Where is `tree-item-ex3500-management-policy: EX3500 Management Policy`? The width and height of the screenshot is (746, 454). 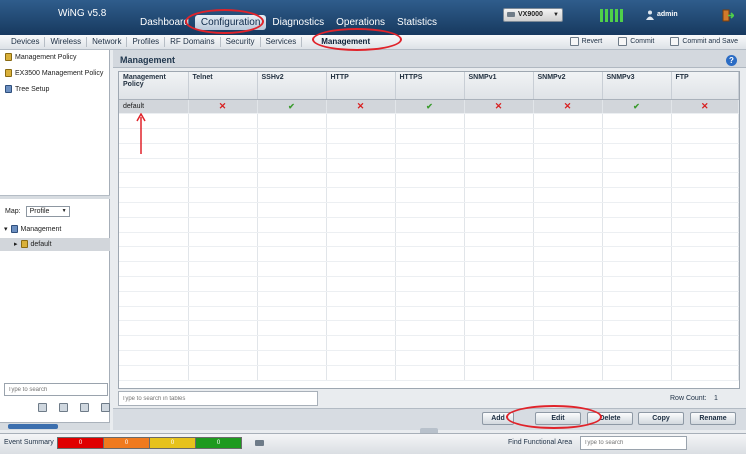
tree-item-ex3500-management-policy: EX3500 Management Policy is located at coordinates (54, 73).